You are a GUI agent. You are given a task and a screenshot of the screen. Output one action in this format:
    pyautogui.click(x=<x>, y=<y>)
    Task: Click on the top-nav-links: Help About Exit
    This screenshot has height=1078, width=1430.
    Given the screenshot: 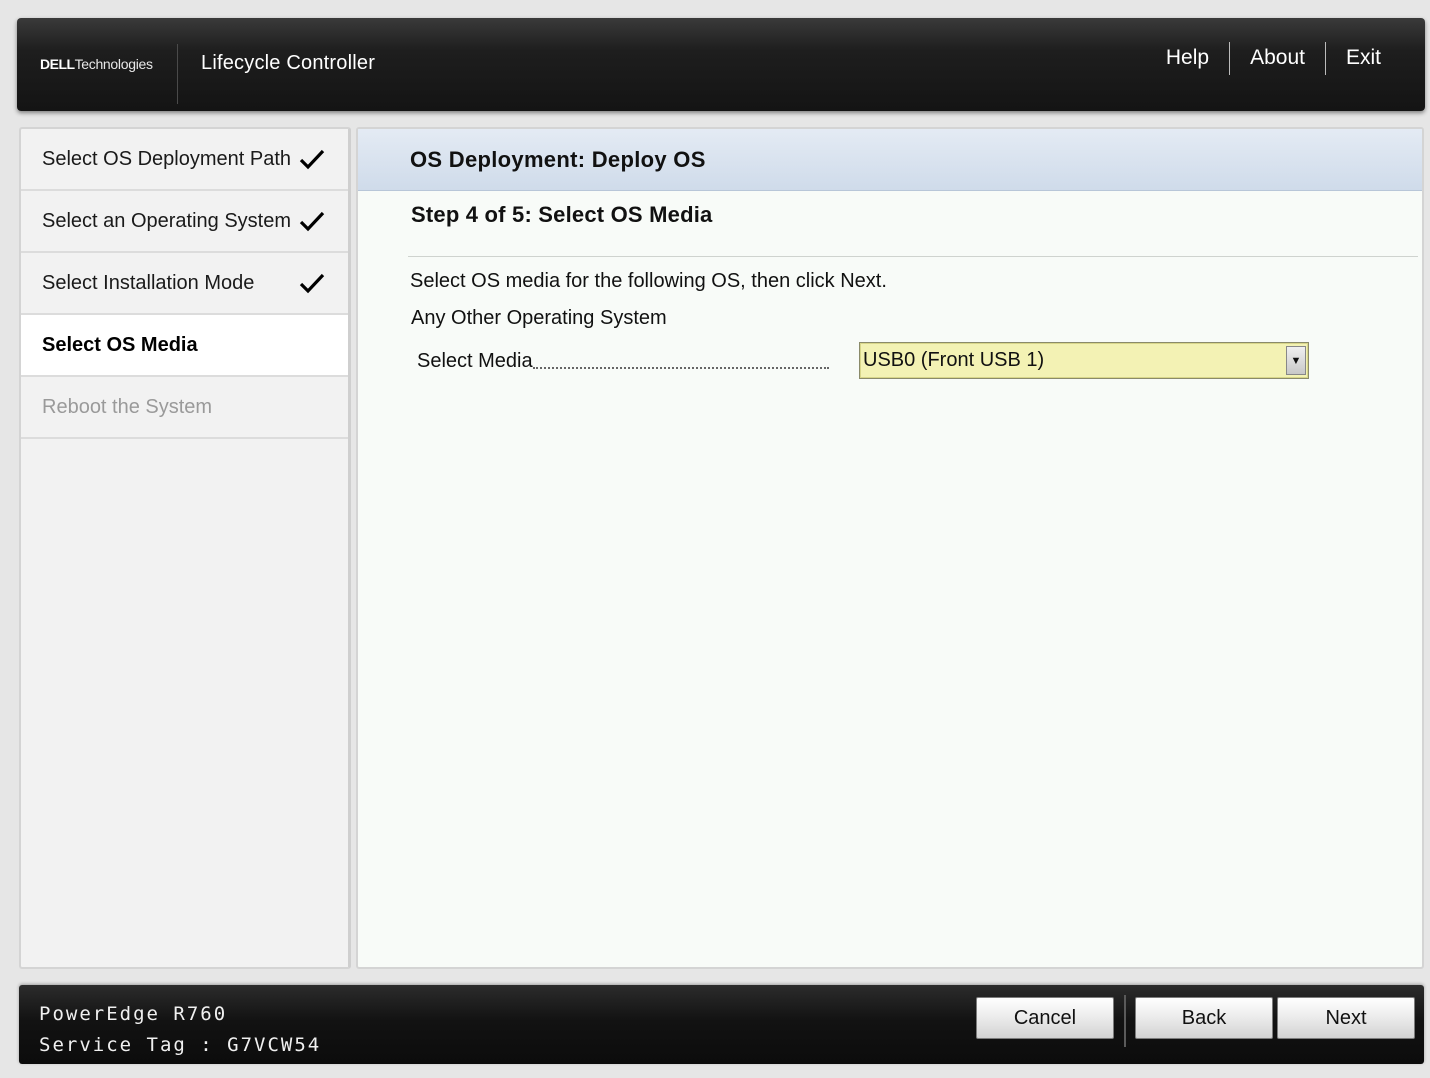 What is the action you would take?
    pyautogui.click(x=1273, y=58)
    